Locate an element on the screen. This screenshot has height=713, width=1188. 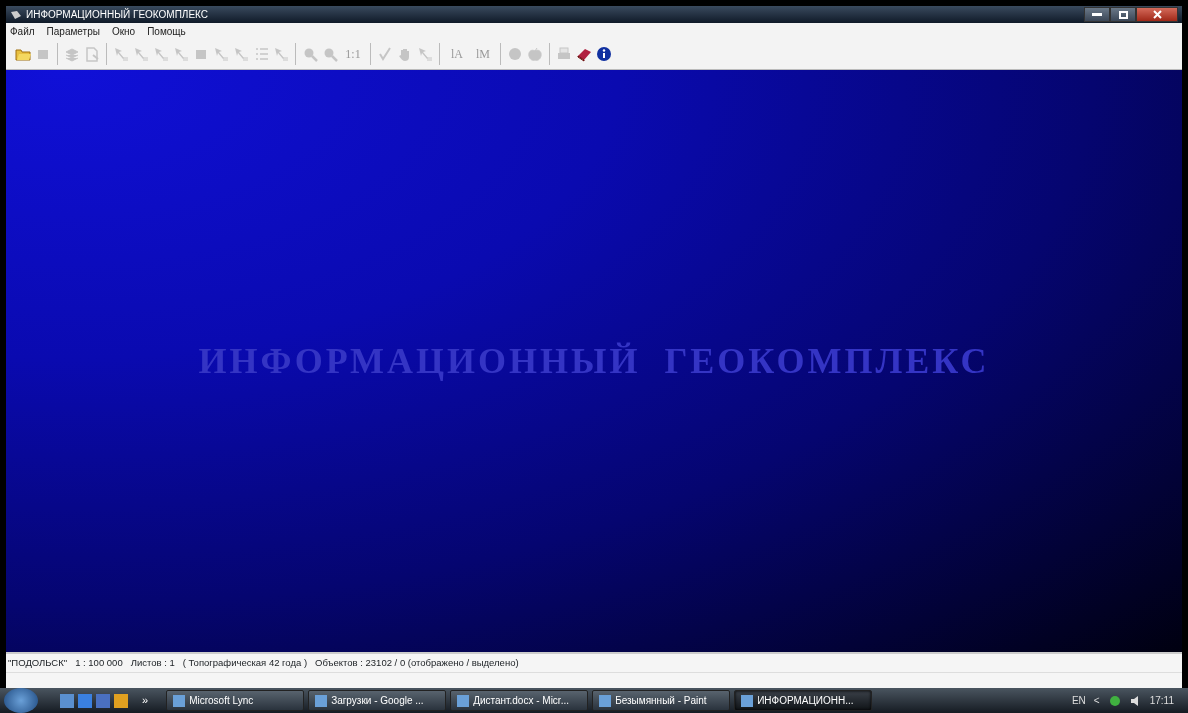
close-button is located at coordinates (1157, 14).